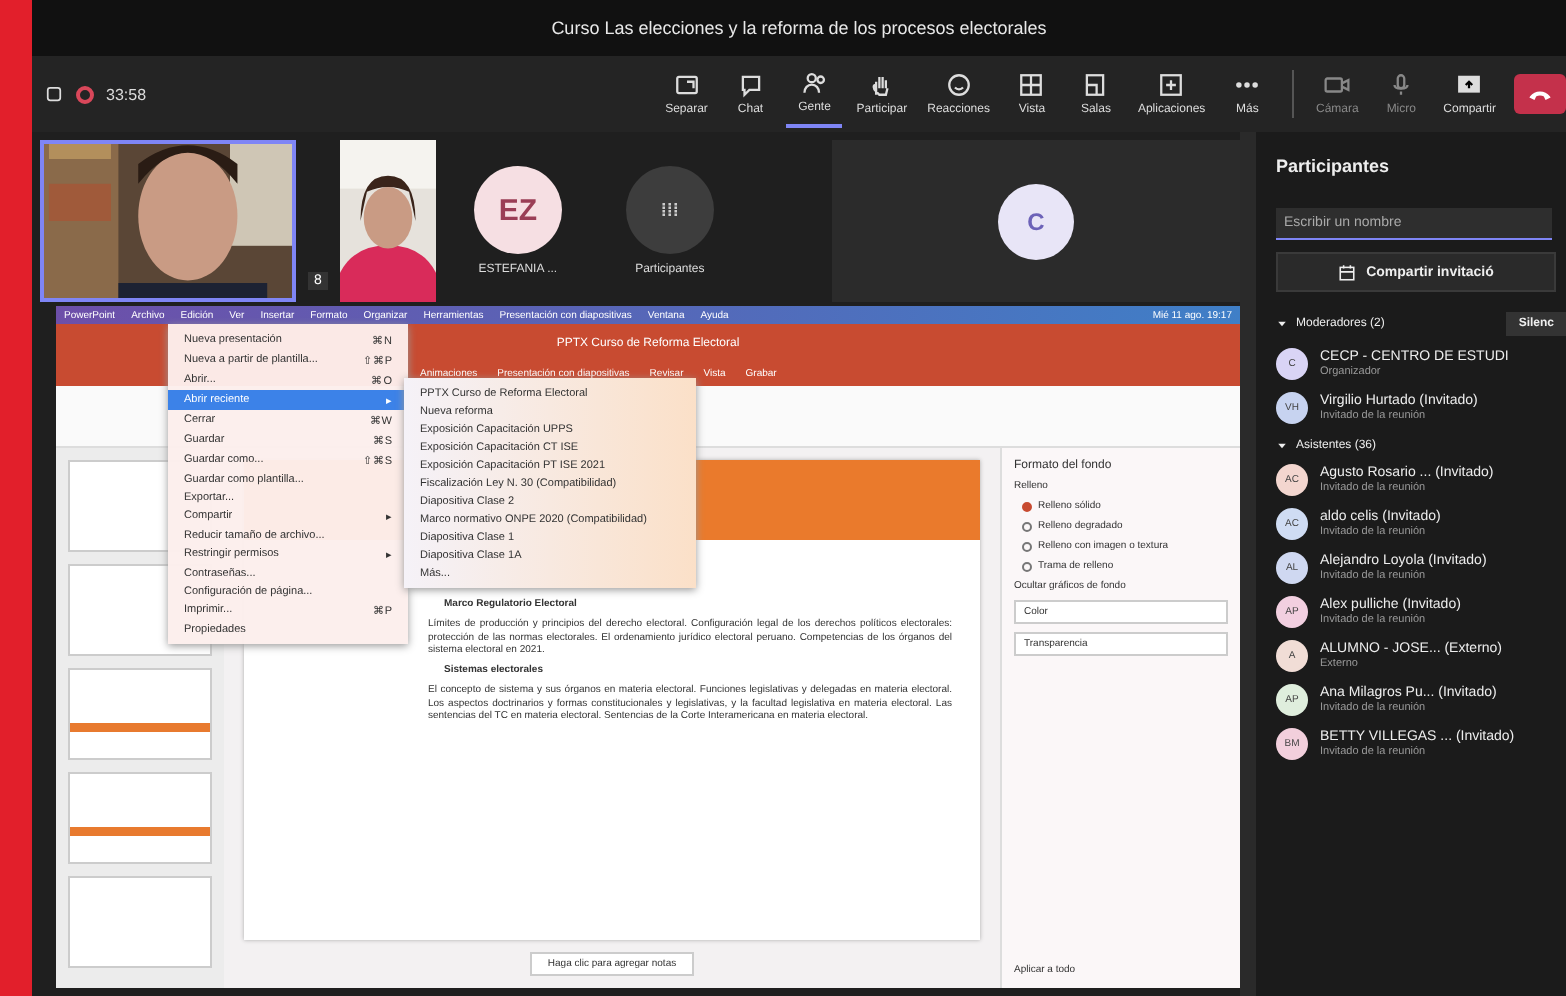 This screenshot has height=996, width=1566. Describe the element at coordinates (669, 210) in the screenshot. I see `avatar: ⁞⁞⁞` at that location.